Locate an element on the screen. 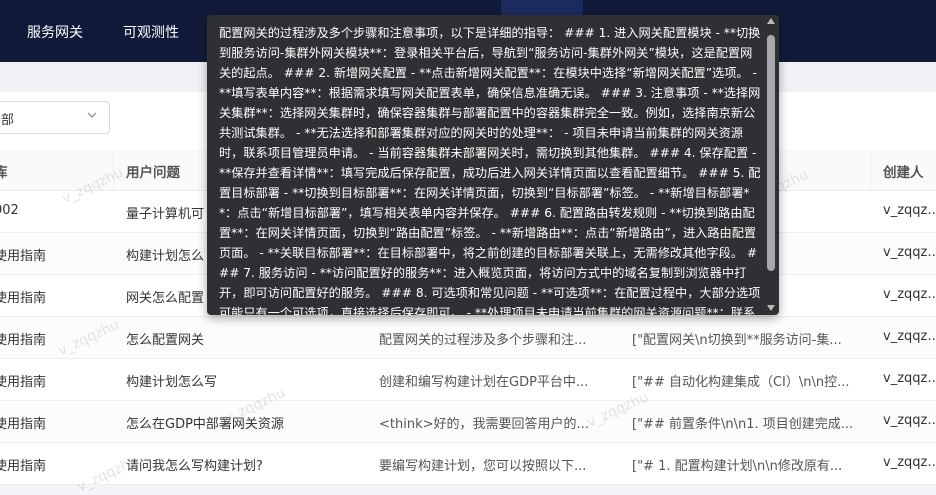 This screenshot has width=936, height=495. select-value: 部 is located at coordinates (8, 120).